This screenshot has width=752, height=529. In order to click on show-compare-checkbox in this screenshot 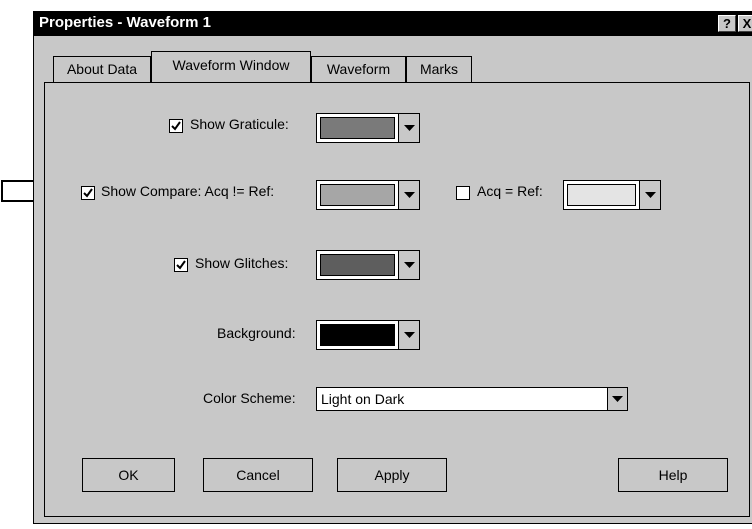, I will do `click(88, 193)`.